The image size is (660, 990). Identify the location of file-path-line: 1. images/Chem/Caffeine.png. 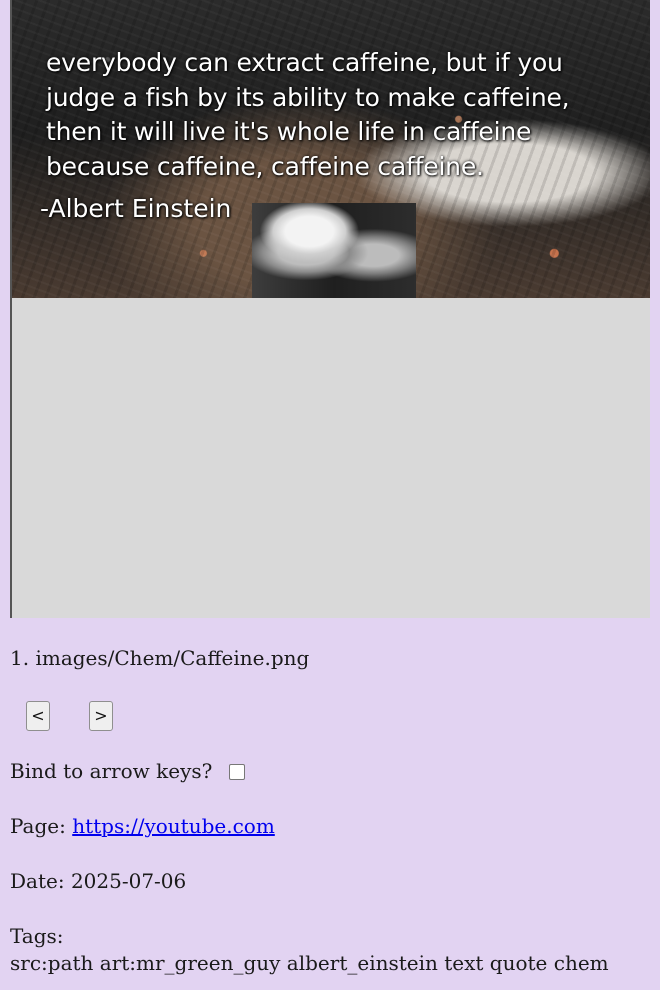
(159, 658).